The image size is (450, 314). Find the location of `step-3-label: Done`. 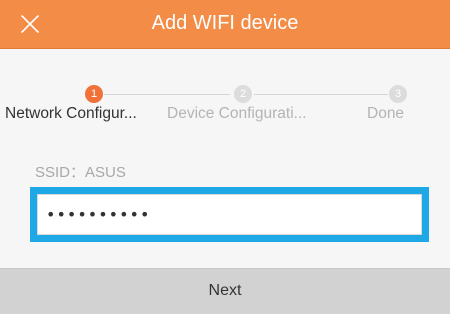

step-3-label: Done is located at coordinates (386, 113).